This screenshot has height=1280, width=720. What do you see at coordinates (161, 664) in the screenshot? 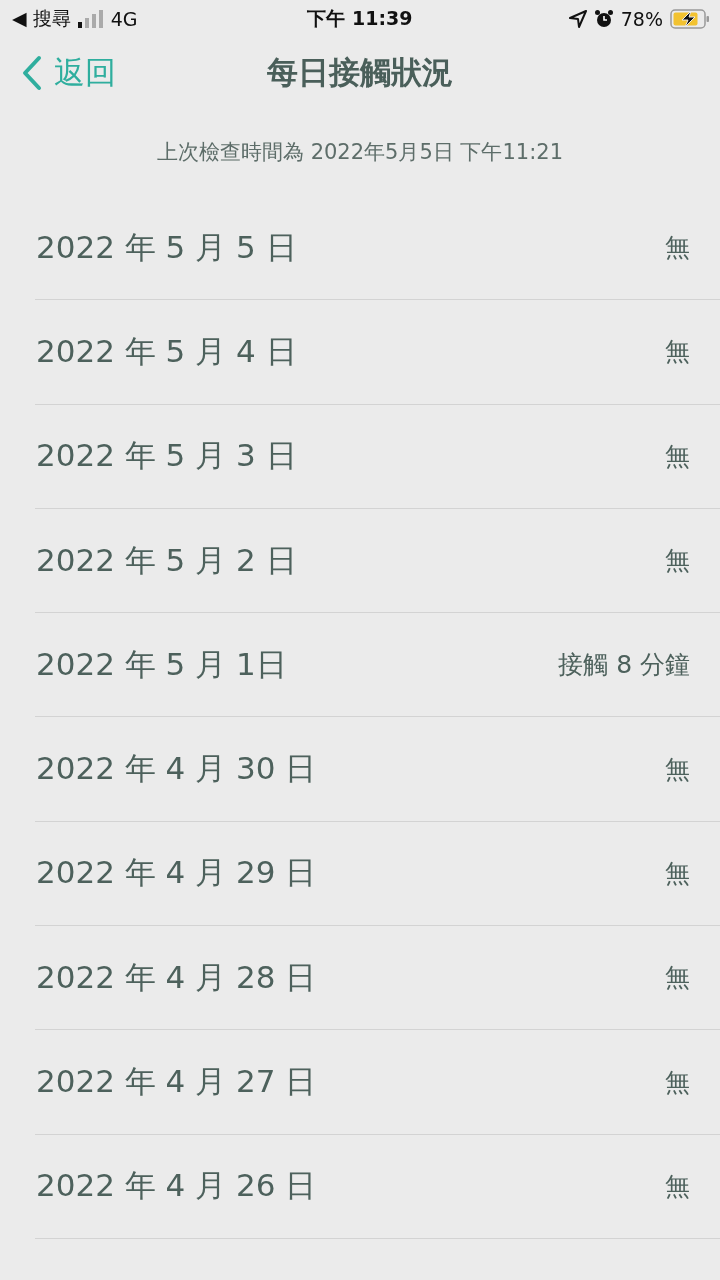
I see `date-label: 2022 年 5 月 1日` at bounding box center [161, 664].